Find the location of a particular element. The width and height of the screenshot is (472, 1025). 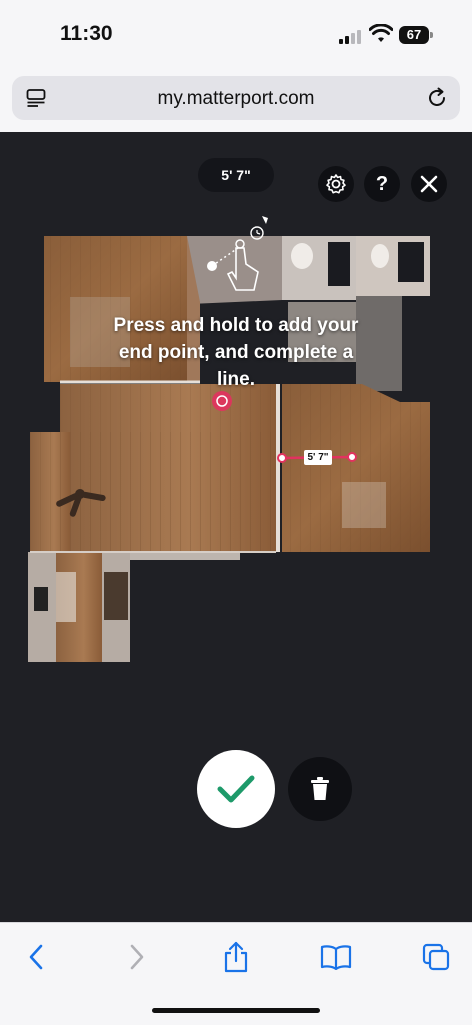

gear-icon is located at coordinates (336, 184).